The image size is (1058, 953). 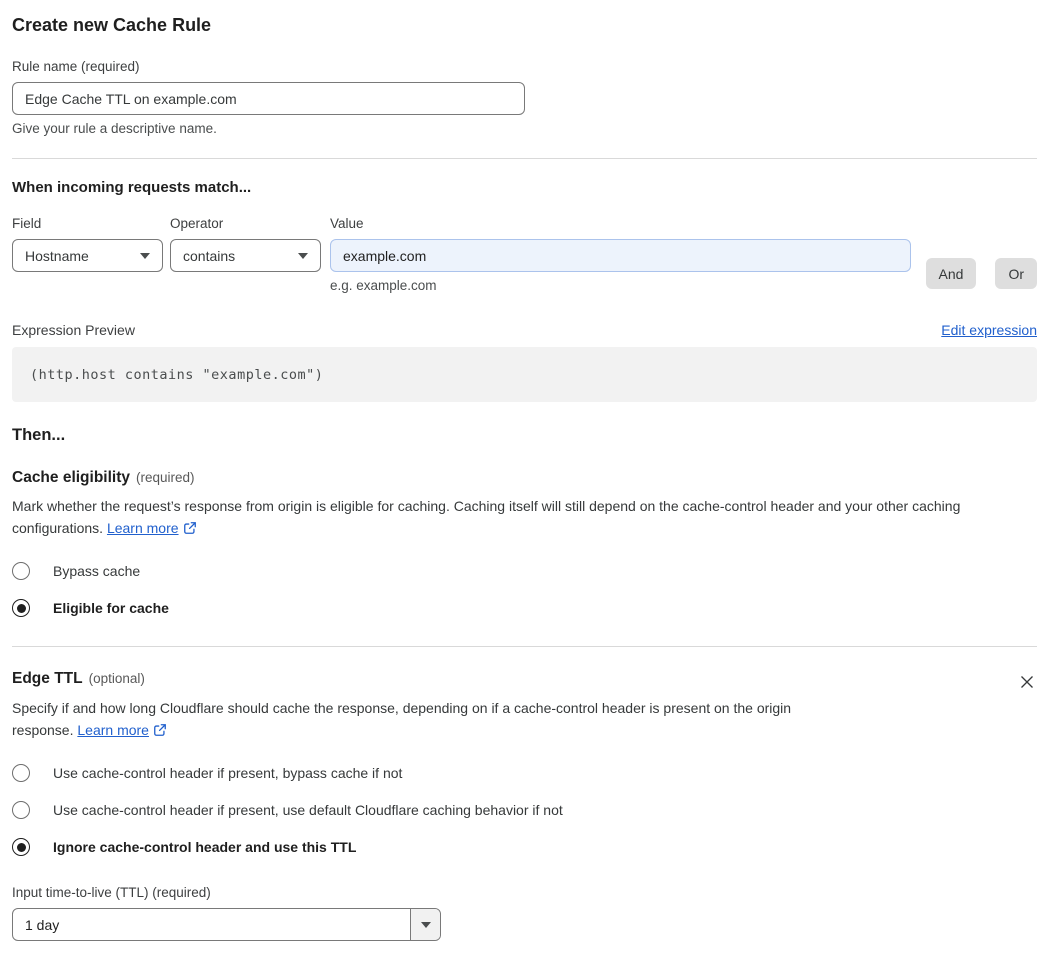 I want to click on radio-option-eligible-for-cache: Eligible for cache, so click(x=524, y=608).